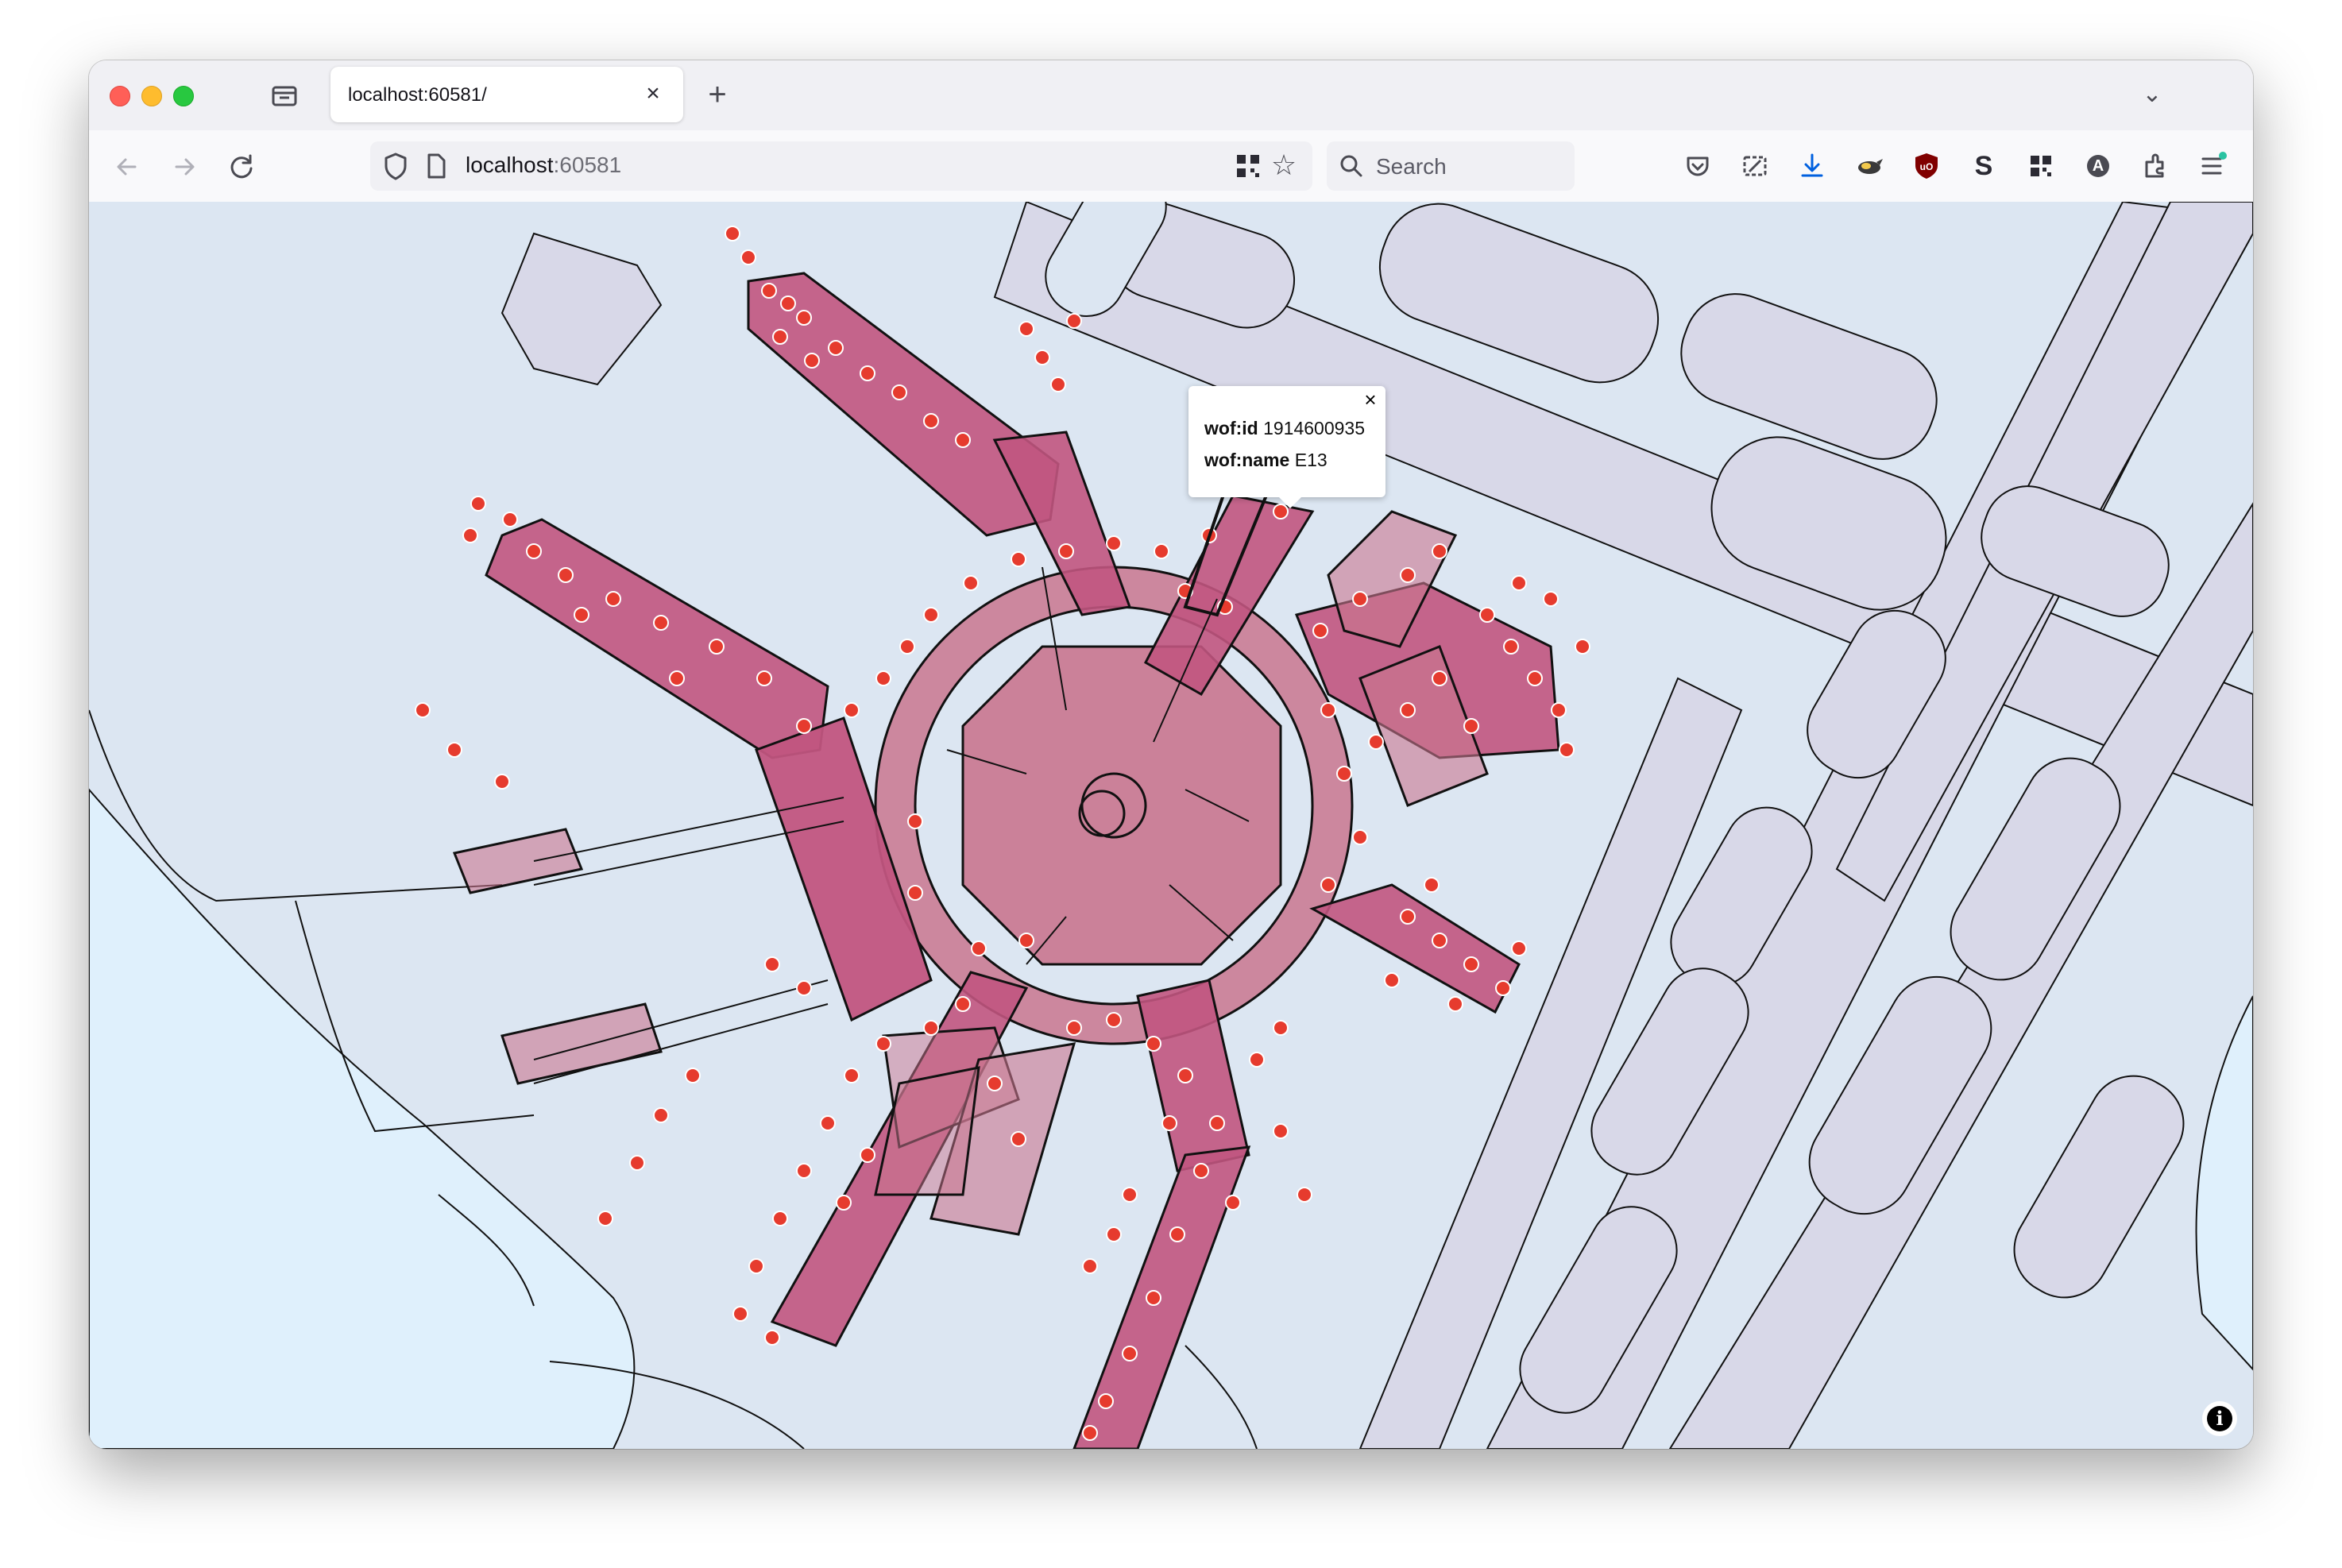 The image size is (2342, 1568). I want to click on bookmark-star-icon: ☆, so click(1284, 165).